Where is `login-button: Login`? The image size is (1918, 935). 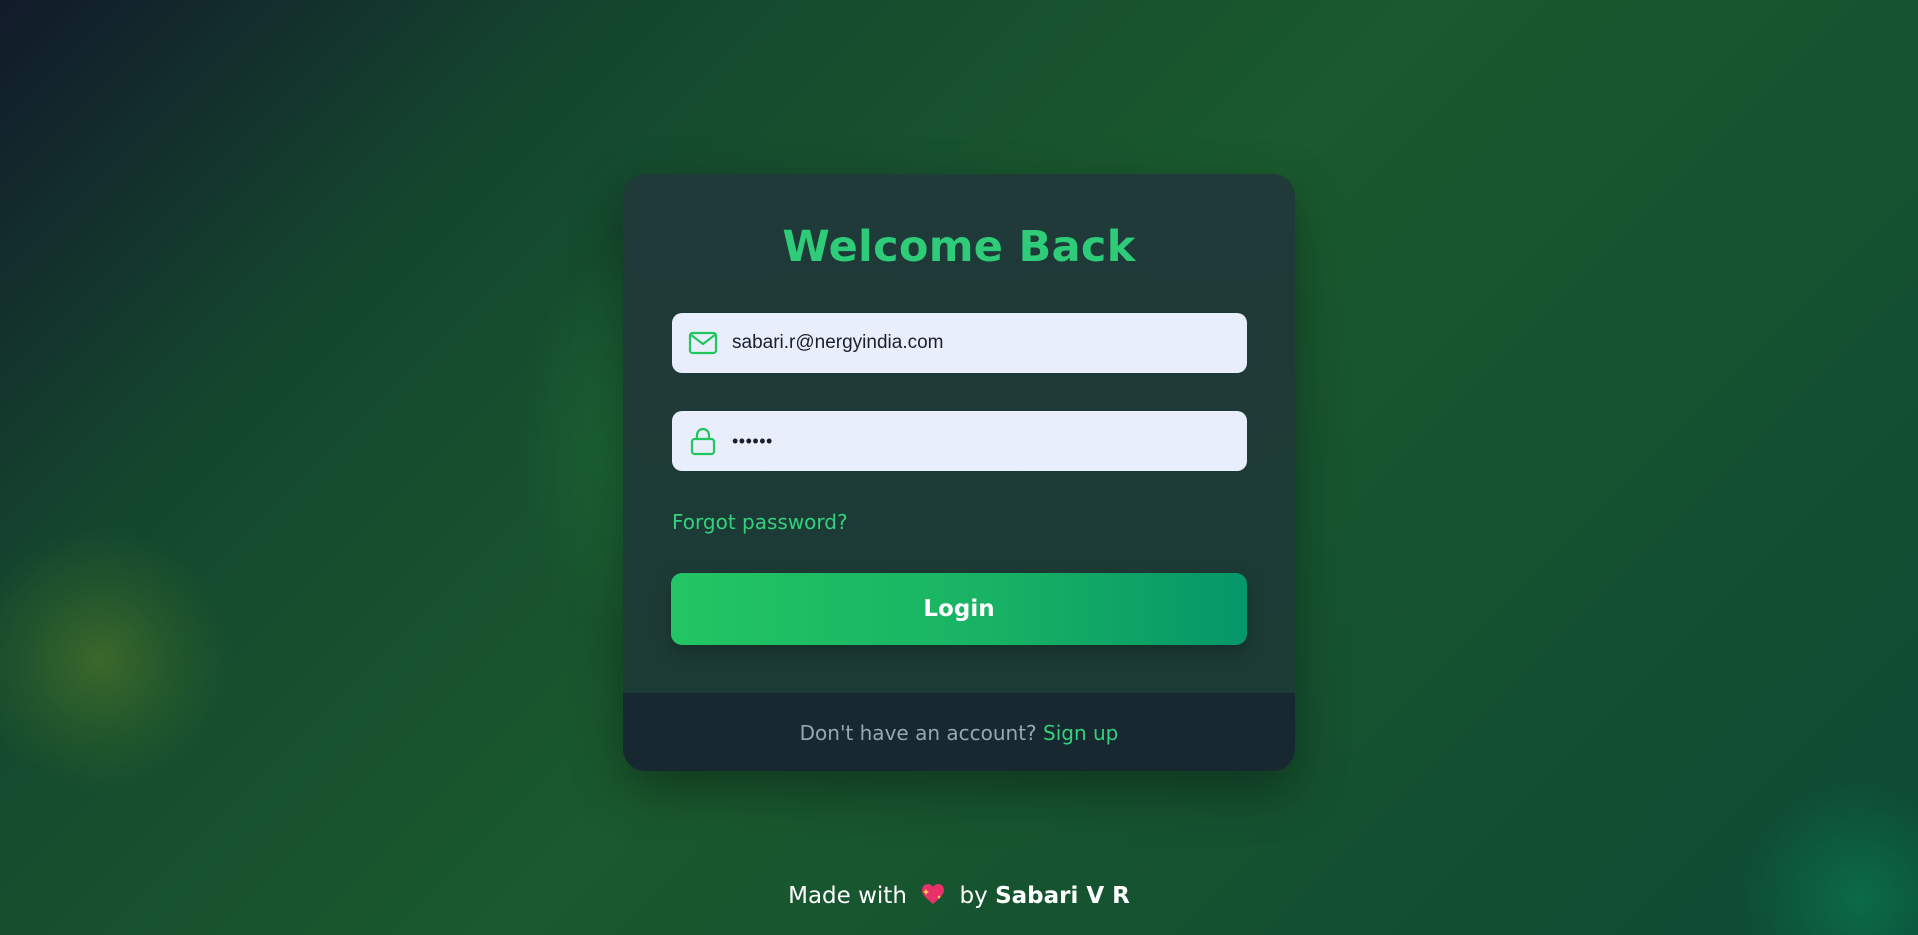 login-button: Login is located at coordinates (959, 609).